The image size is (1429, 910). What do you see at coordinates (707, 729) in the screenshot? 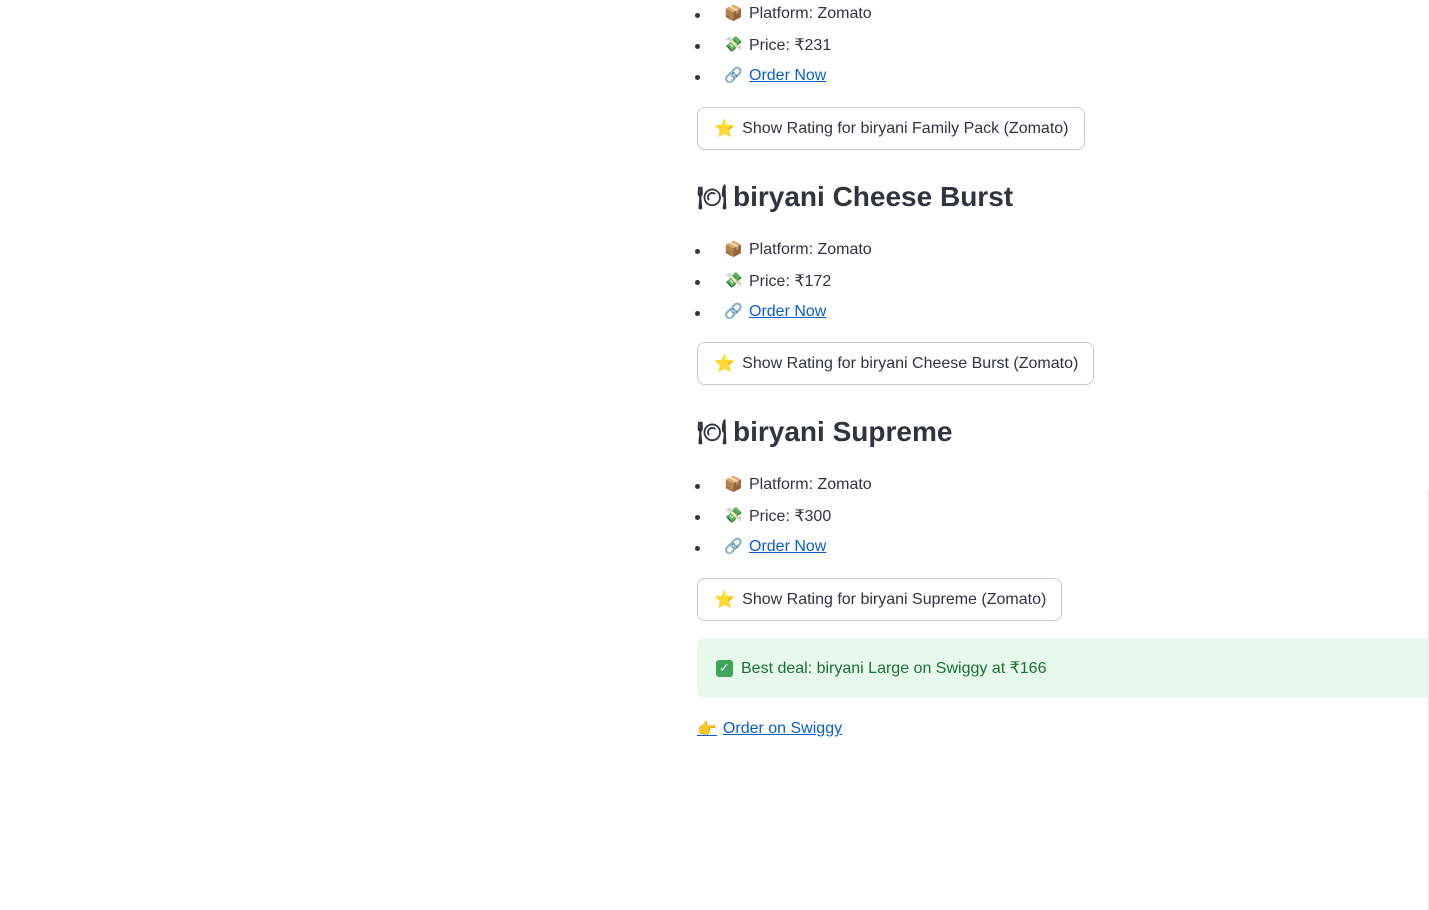
I see `pointing-hand-icon: 👉` at bounding box center [707, 729].